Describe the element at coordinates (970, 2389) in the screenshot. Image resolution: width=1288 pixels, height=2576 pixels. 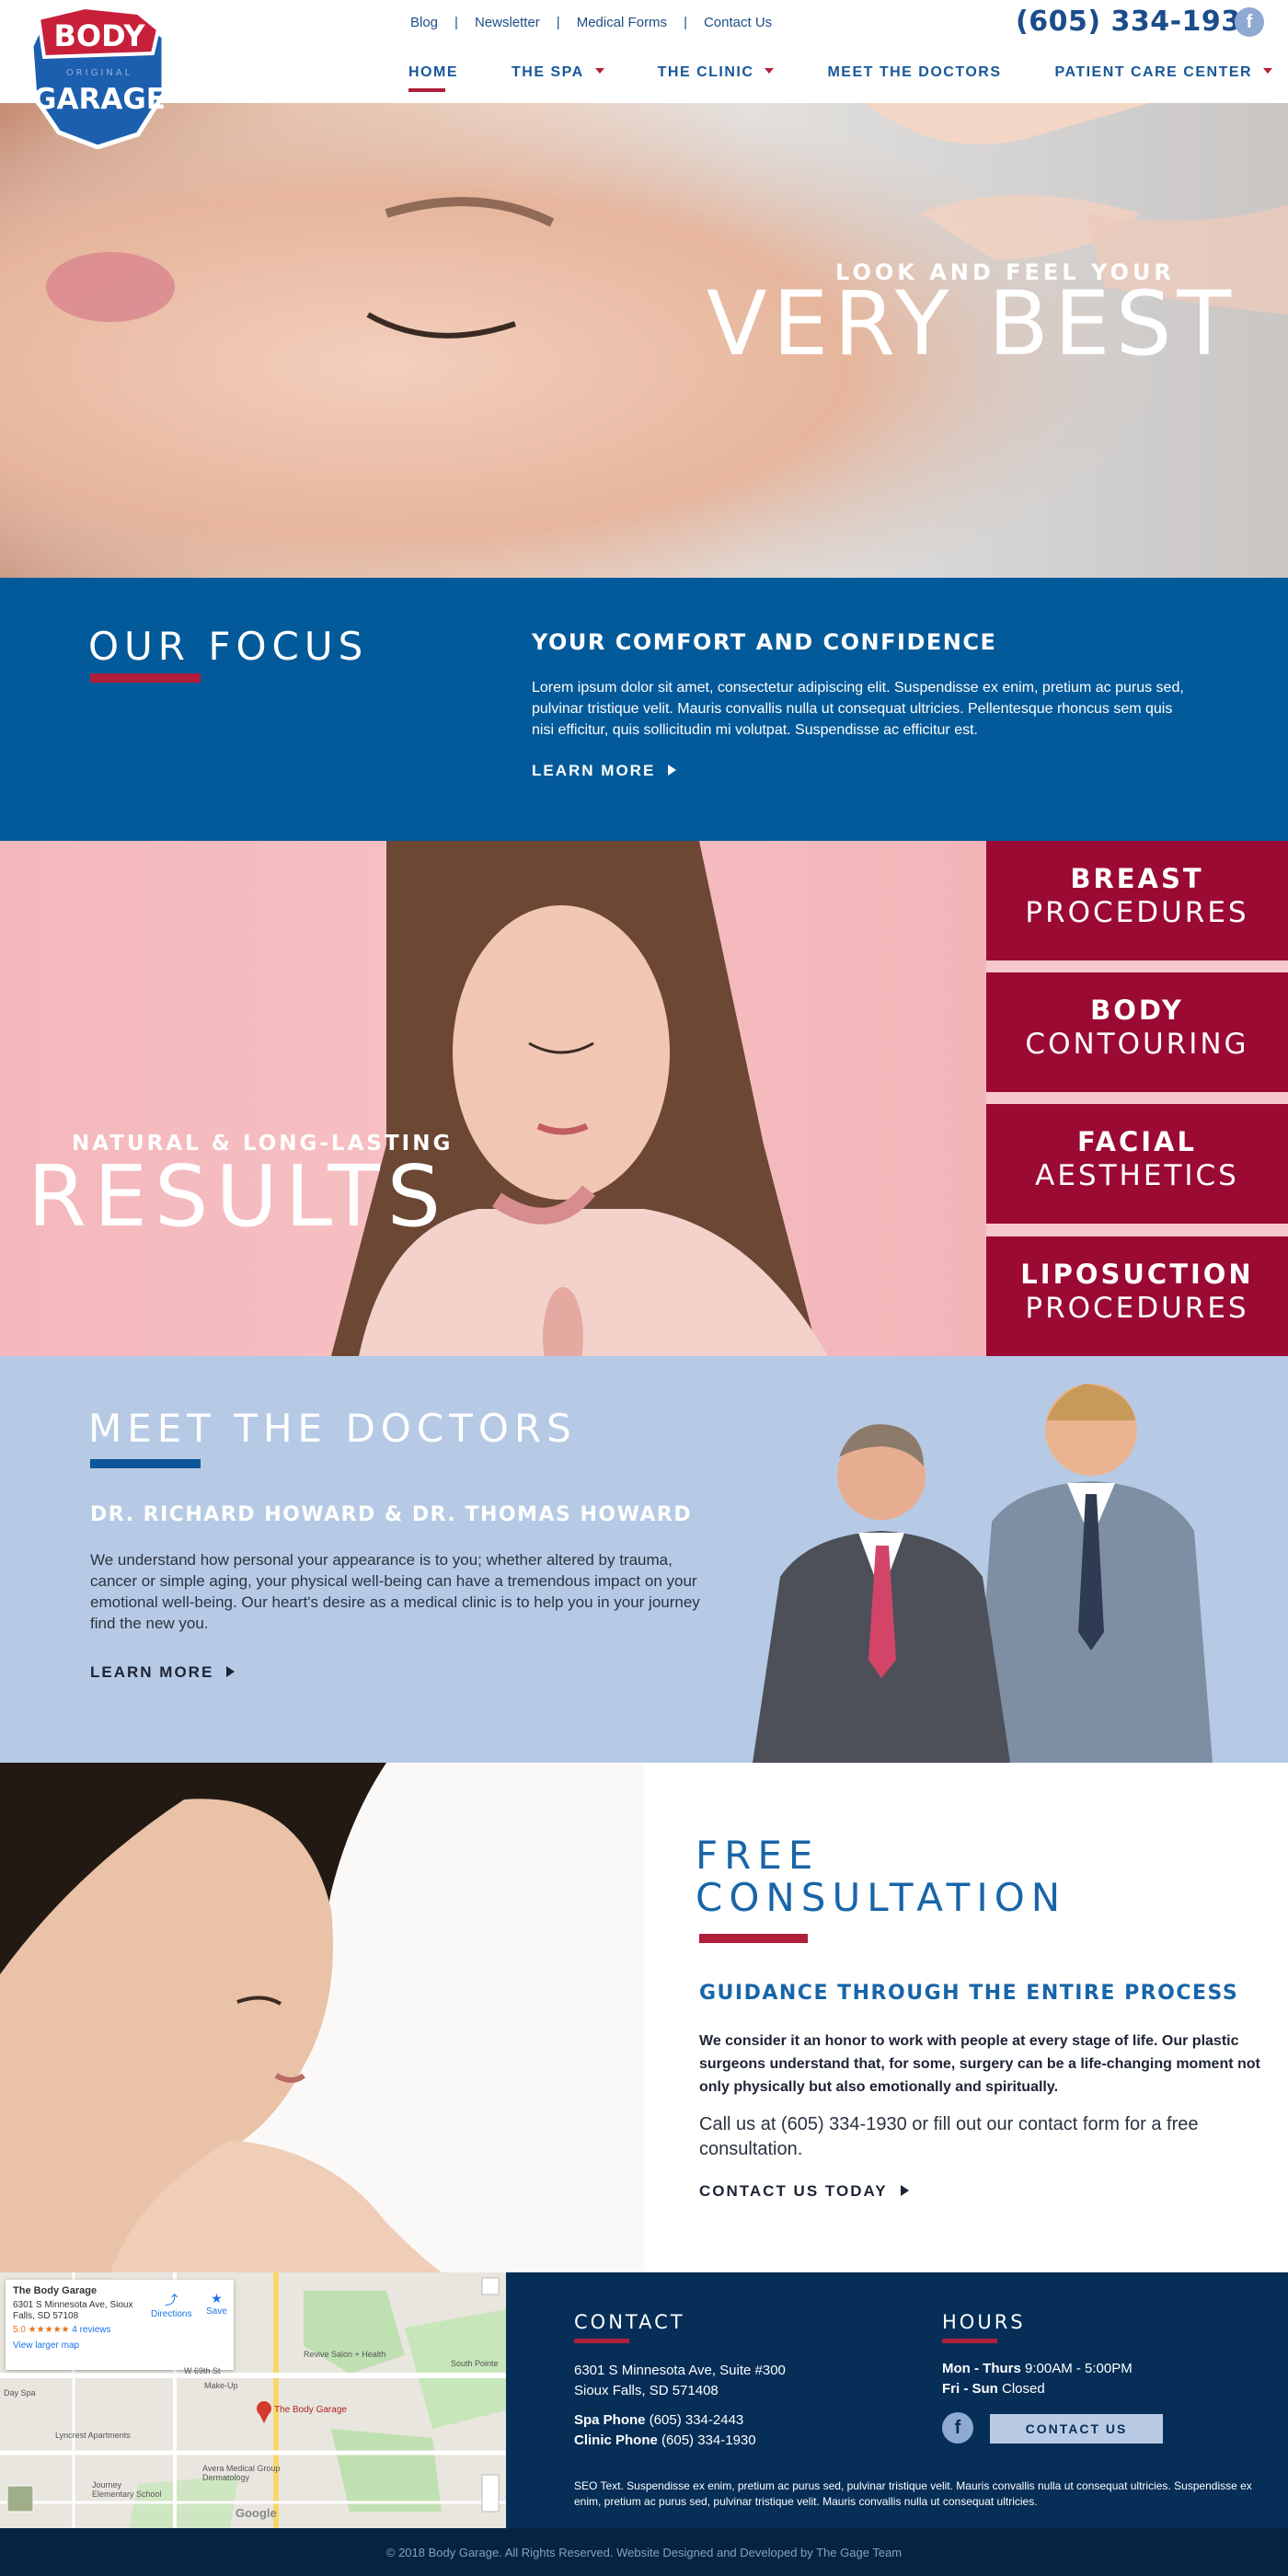
I see `hours-days: Fri - Sun` at that location.